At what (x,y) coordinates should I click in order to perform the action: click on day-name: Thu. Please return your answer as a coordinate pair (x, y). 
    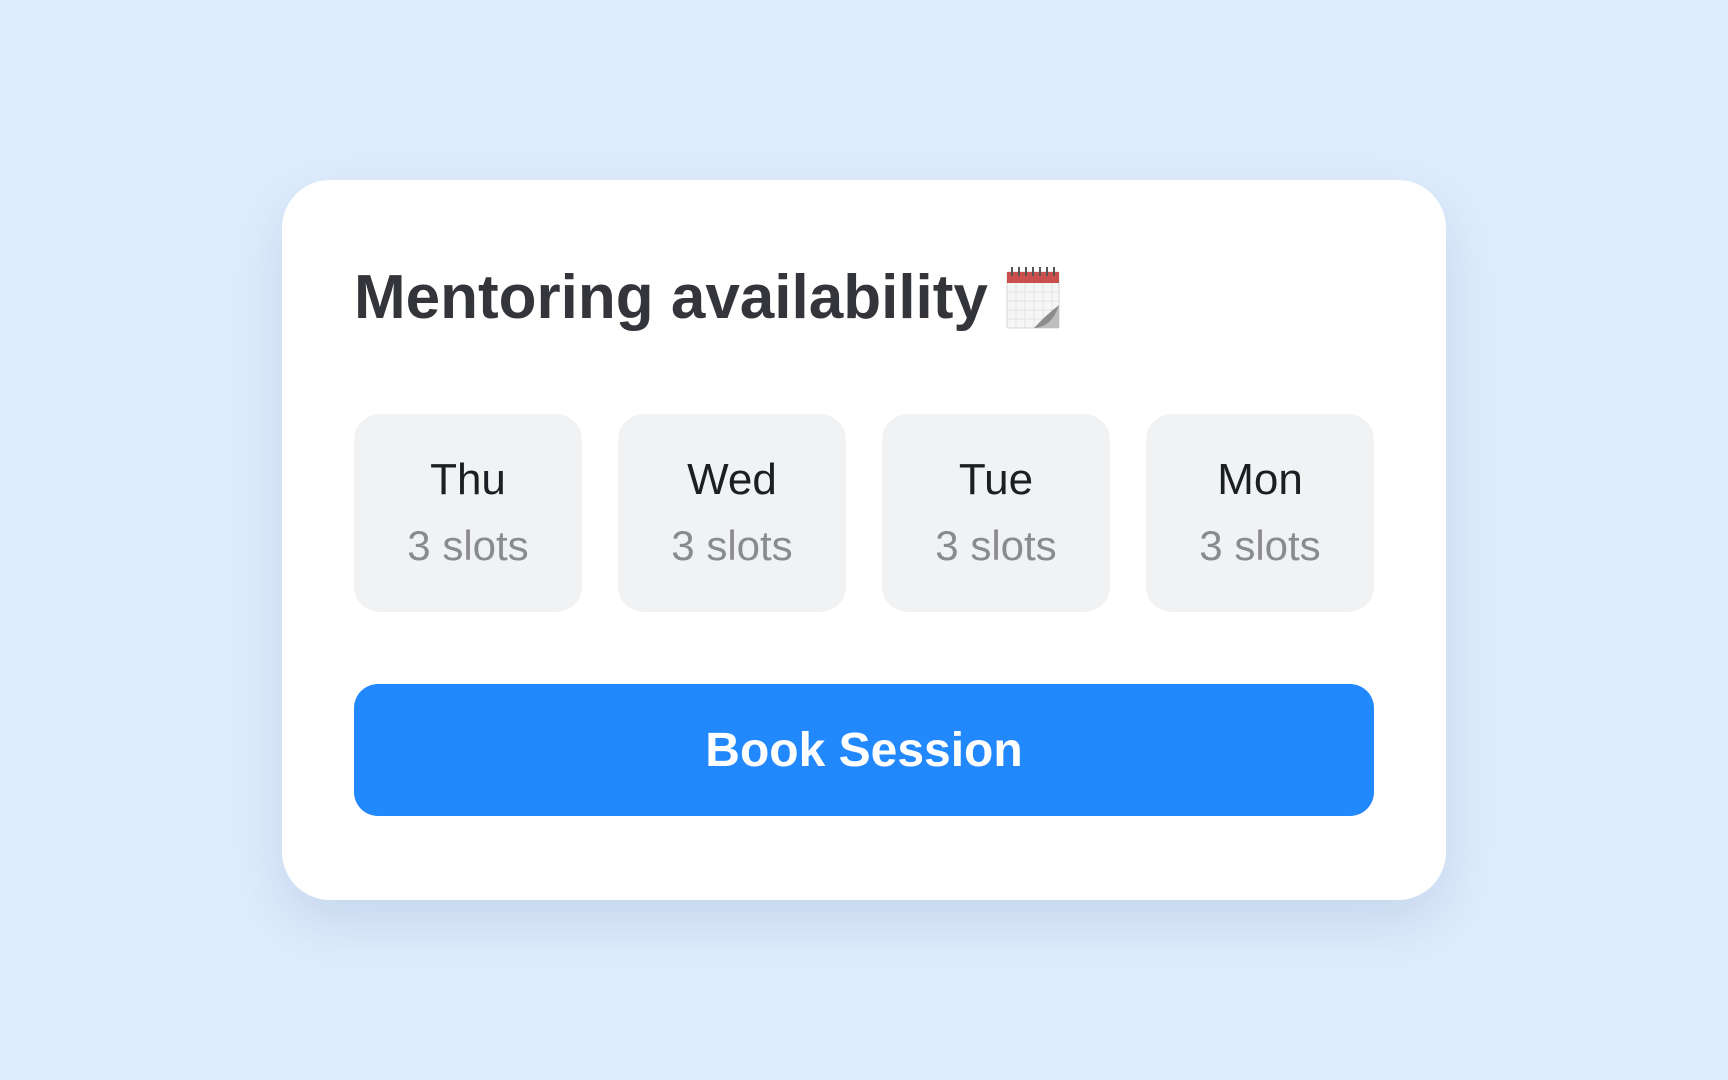
    Looking at the image, I should click on (468, 479).